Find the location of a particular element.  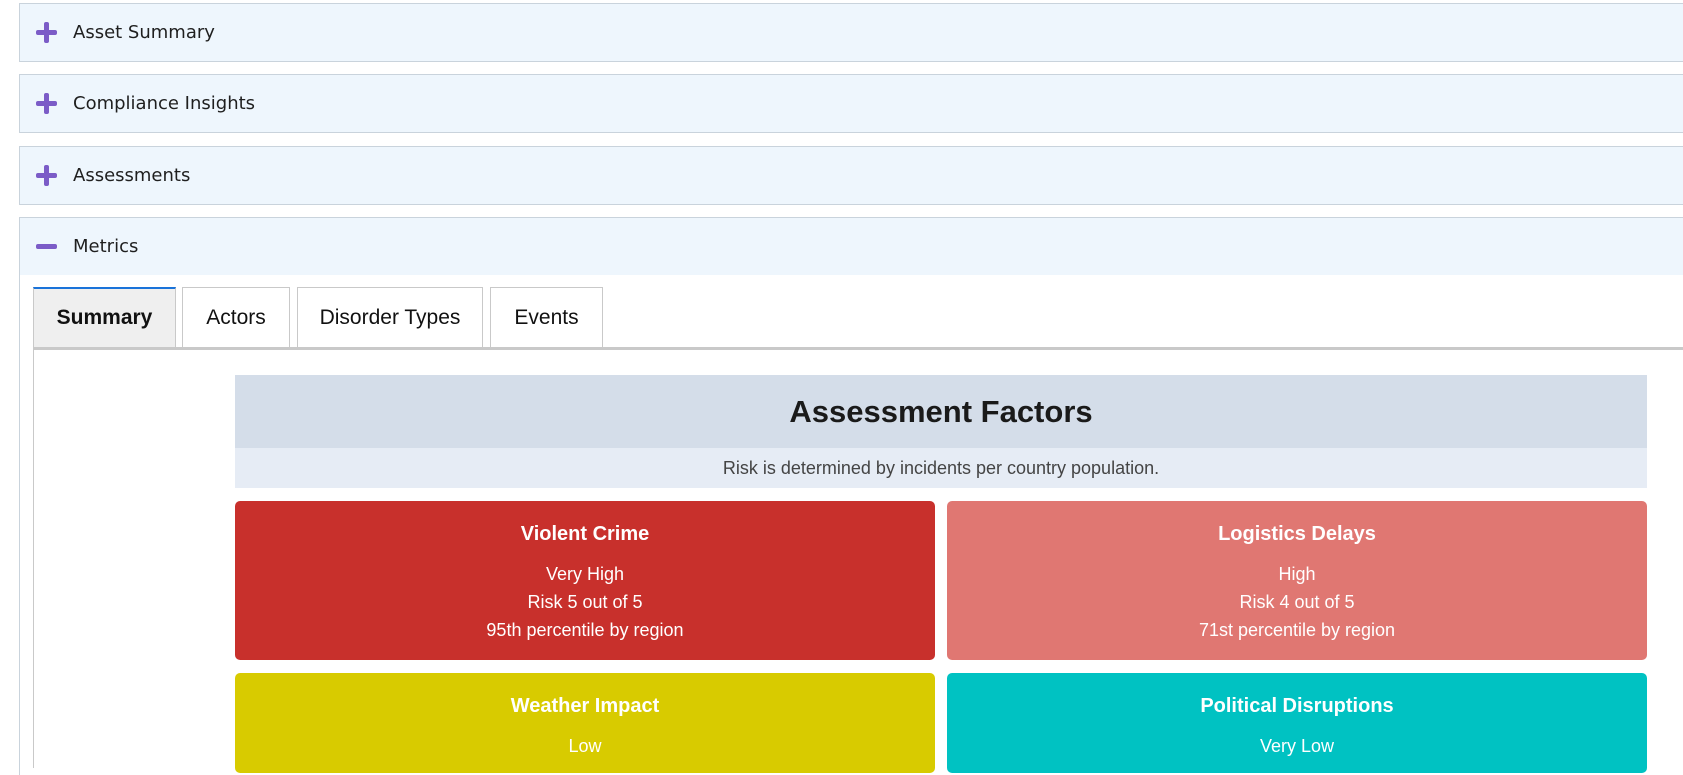

card-title: Political Disruptions is located at coordinates (1297, 706).